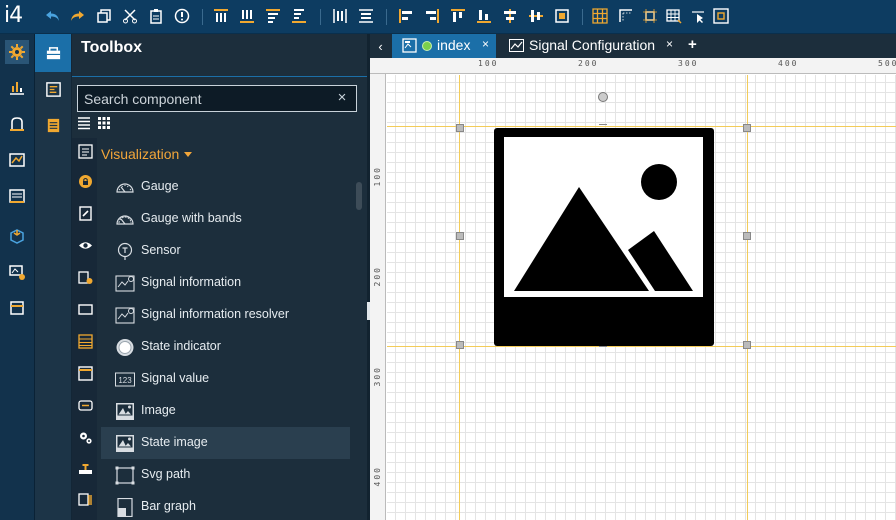 Image resolution: width=896 pixels, height=520 pixels. I want to click on toolbox-item-bar-graph: Bar graph, so click(225, 505).